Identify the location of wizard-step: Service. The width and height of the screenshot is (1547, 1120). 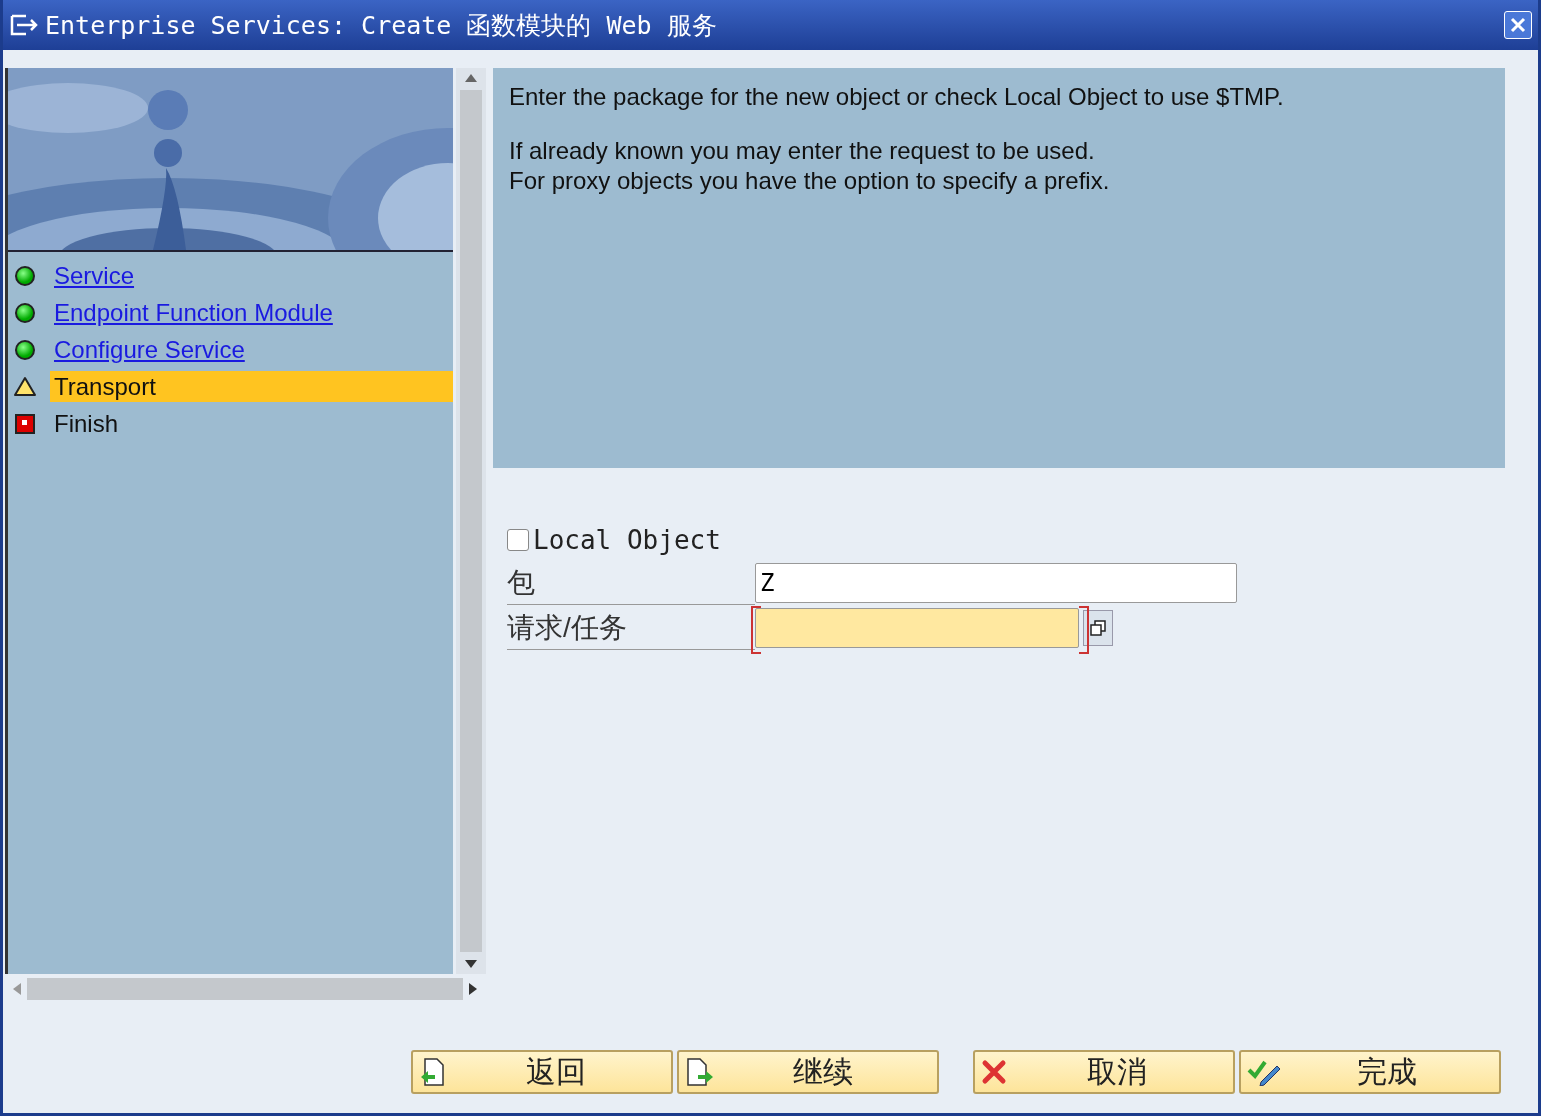
(94, 275).